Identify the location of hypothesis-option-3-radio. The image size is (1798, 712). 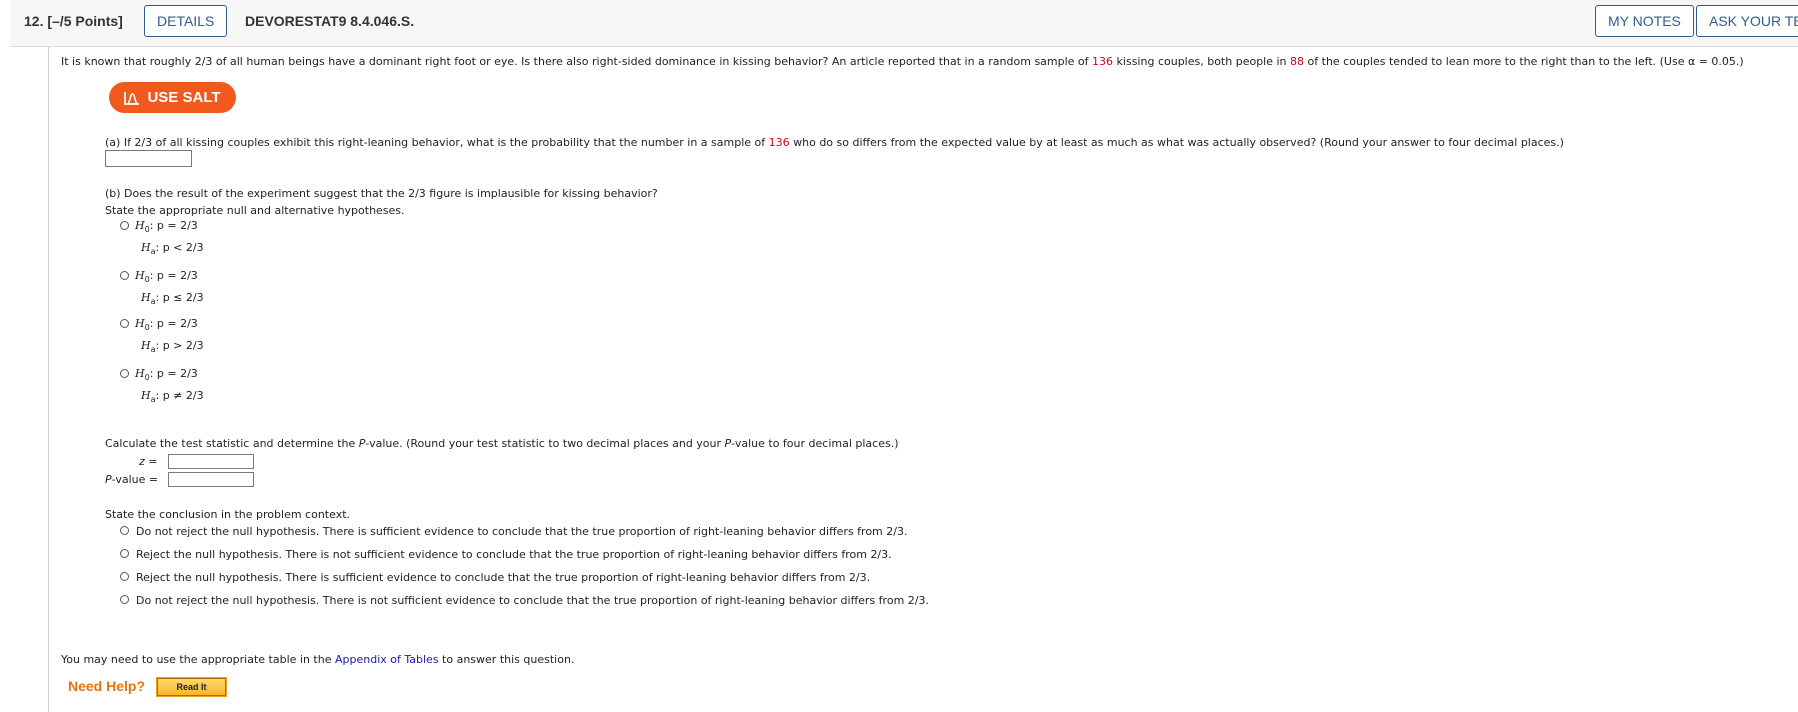
(124, 323).